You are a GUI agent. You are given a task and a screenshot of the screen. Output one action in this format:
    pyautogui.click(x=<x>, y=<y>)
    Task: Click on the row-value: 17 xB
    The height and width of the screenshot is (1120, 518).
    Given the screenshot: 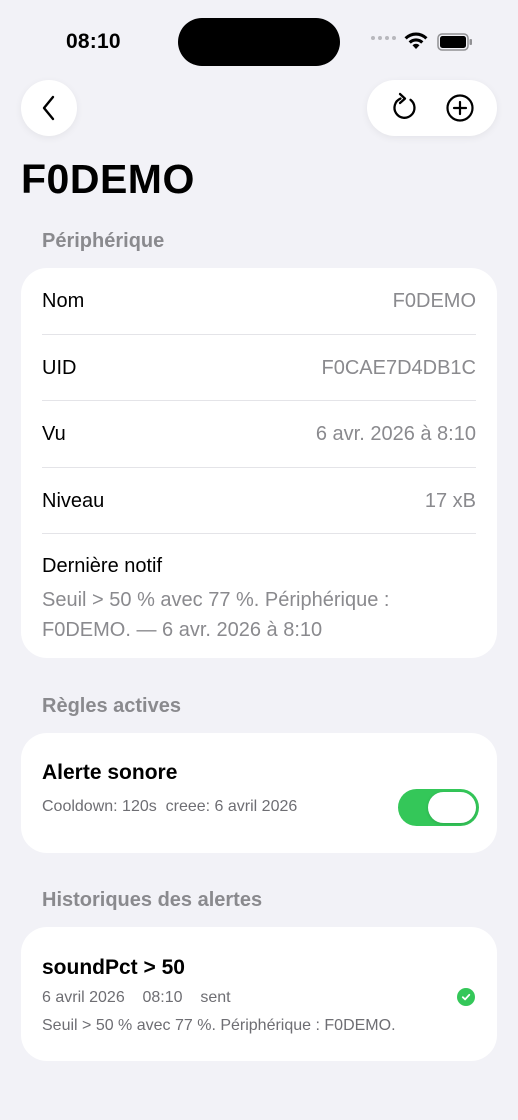 What is the action you would take?
    pyautogui.click(x=450, y=500)
    